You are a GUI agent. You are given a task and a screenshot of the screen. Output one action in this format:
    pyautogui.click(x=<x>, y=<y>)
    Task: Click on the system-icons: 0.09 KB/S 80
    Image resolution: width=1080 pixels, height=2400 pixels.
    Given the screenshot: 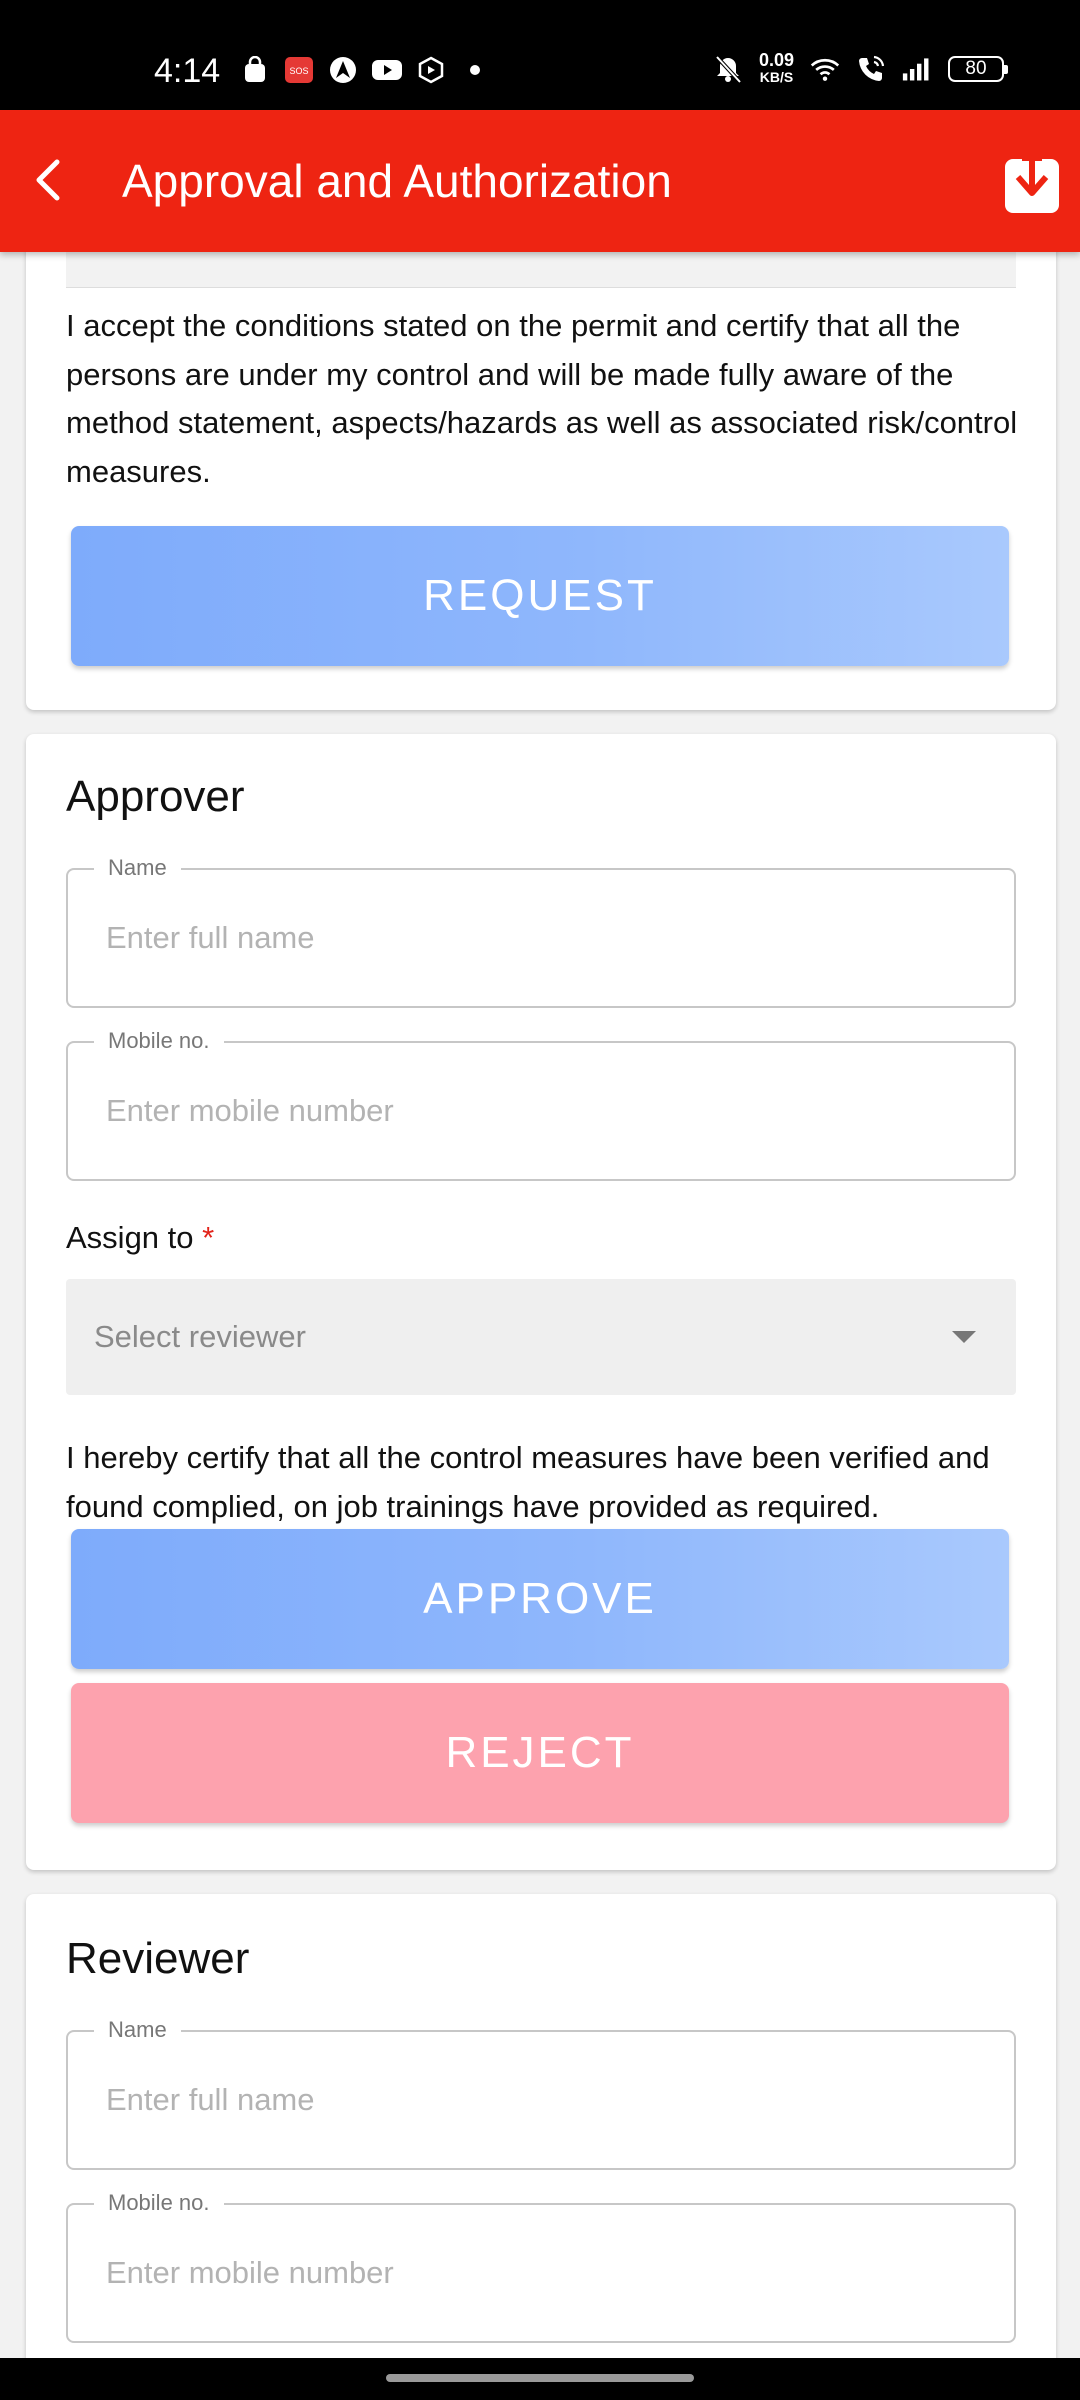 What is the action you would take?
    pyautogui.click(x=860, y=68)
    